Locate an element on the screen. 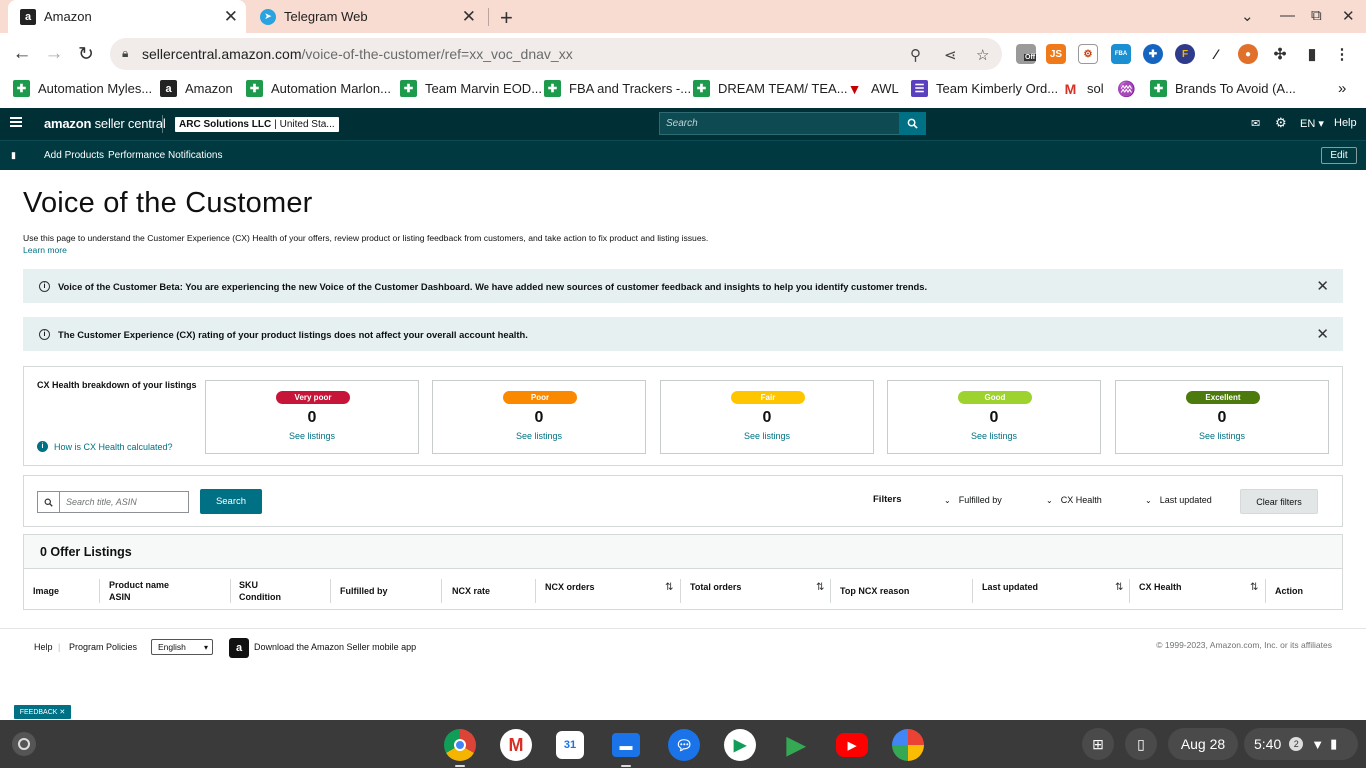 This screenshot has height=768, width=1366. bookmark-icon: ▮ is located at coordinates (13, 155).